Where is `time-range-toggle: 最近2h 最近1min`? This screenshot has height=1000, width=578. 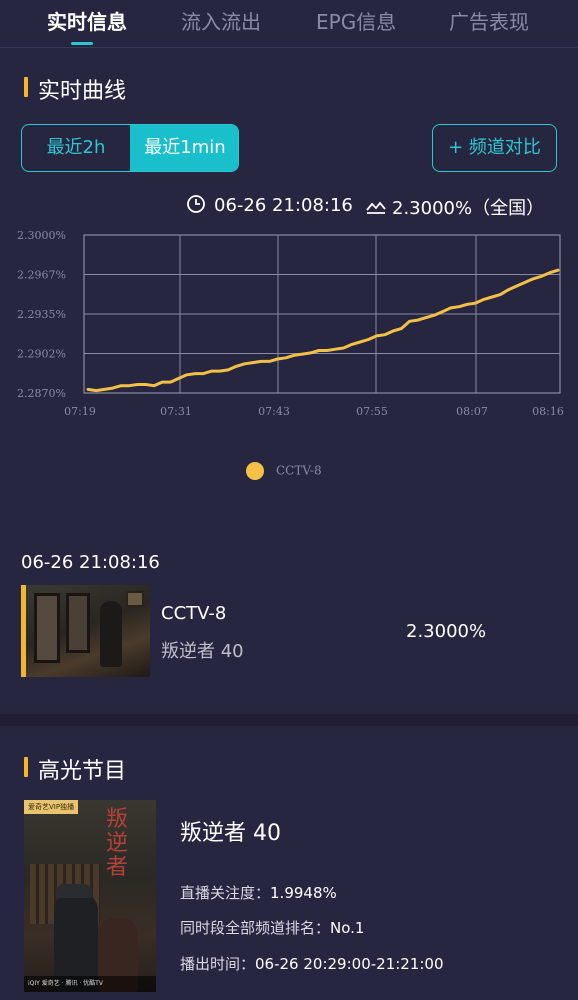
time-range-toggle: 最近2h 最近1min is located at coordinates (130, 148).